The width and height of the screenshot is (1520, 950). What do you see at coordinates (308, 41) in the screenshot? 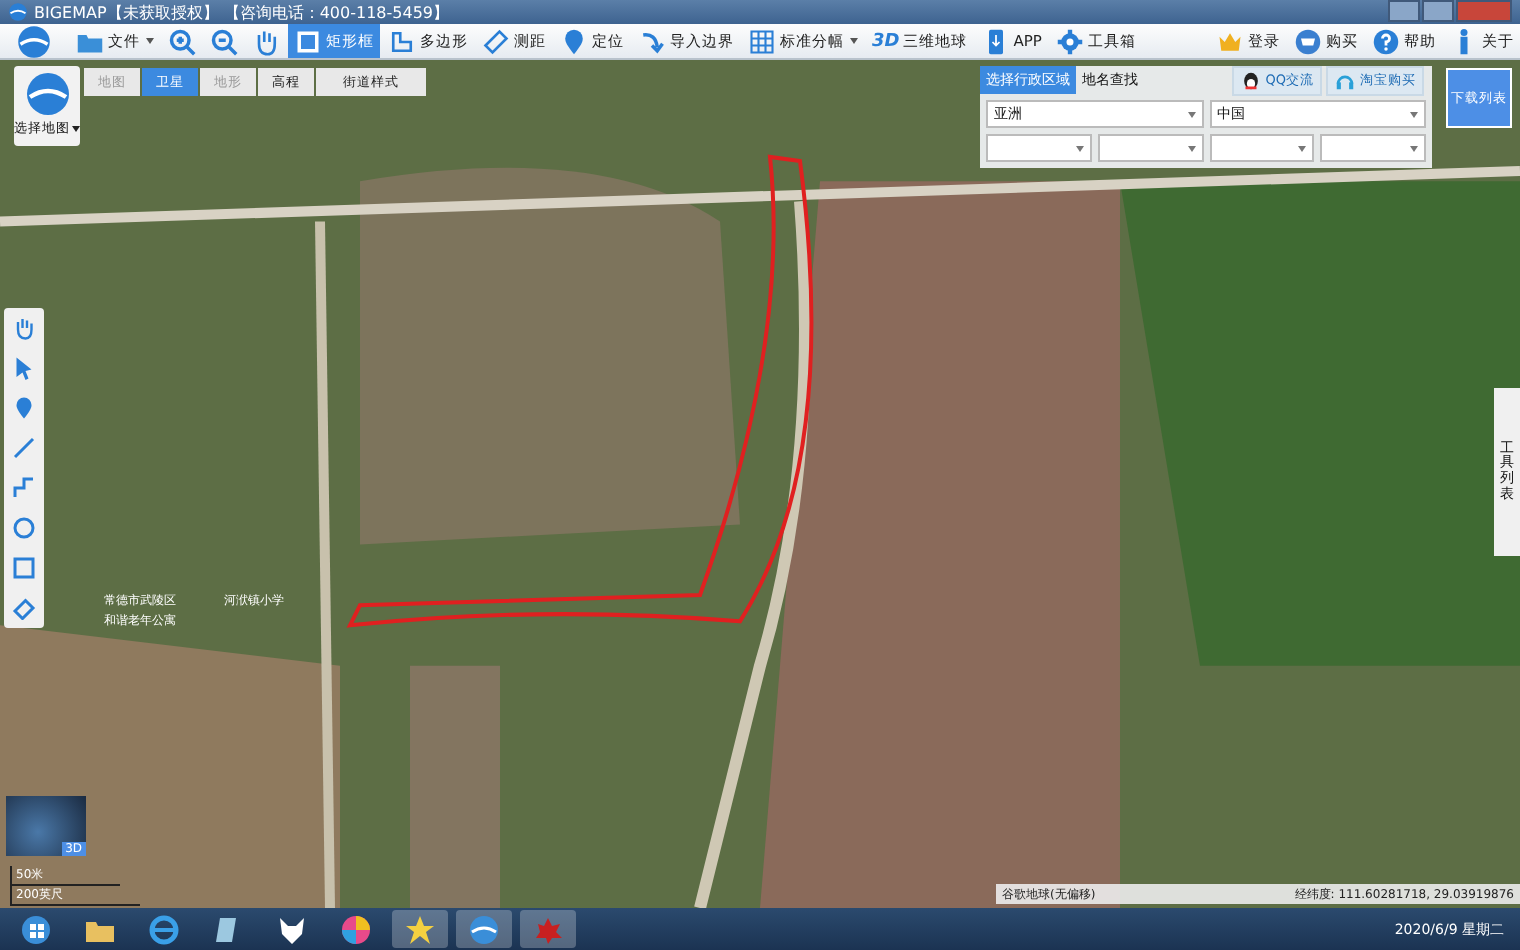
I see `rectangle-icon` at bounding box center [308, 41].